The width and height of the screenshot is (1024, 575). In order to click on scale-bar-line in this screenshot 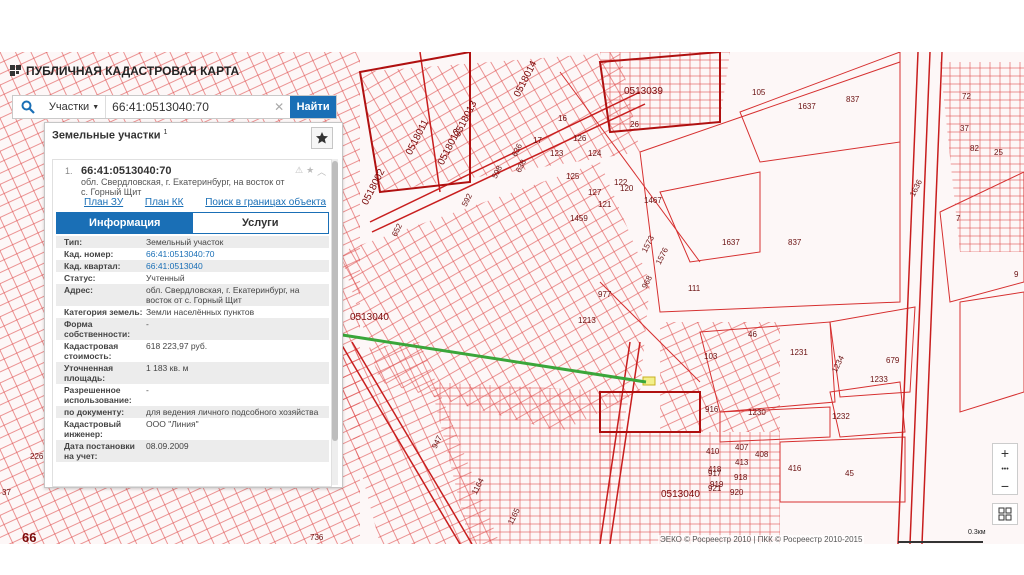, I will do `click(940, 542)`.